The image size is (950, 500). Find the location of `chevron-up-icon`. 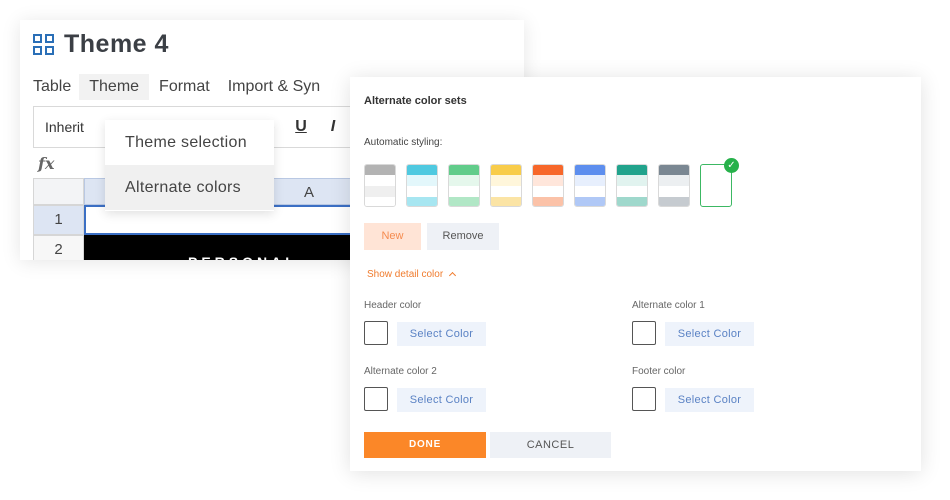

chevron-up-icon is located at coordinates (452, 275).